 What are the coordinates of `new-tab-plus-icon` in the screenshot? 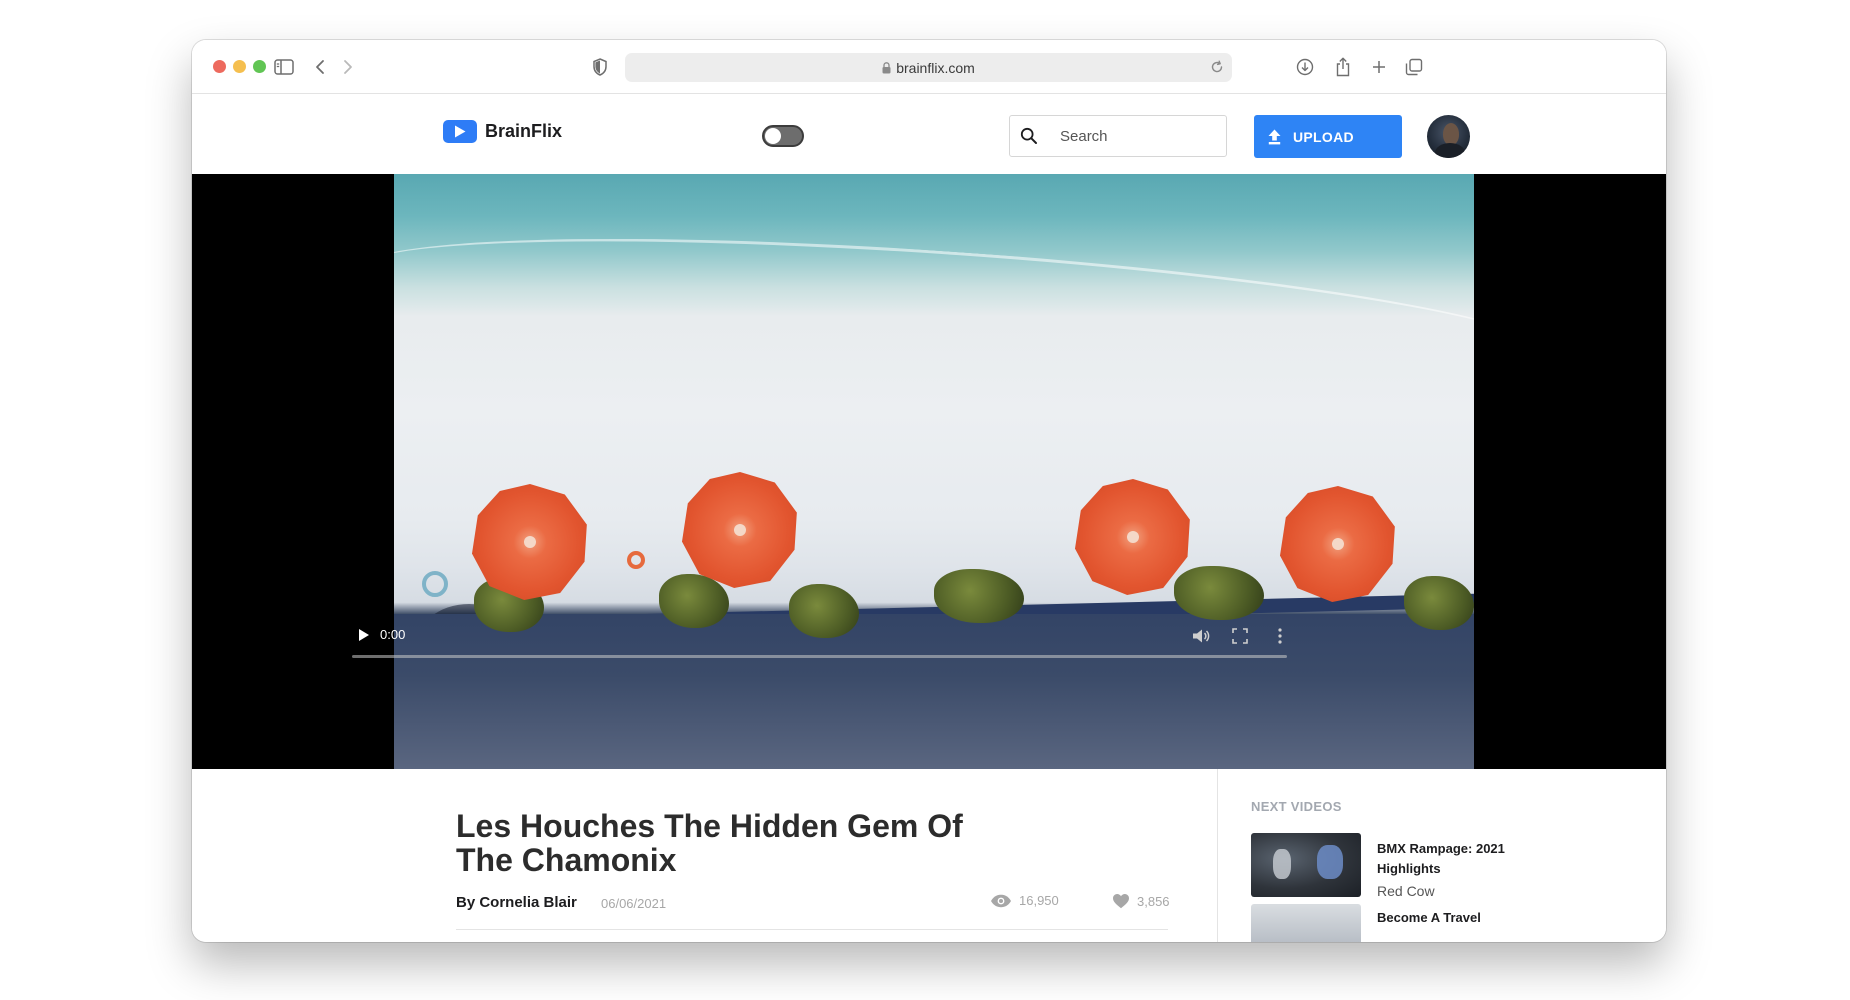 It's located at (1379, 67).